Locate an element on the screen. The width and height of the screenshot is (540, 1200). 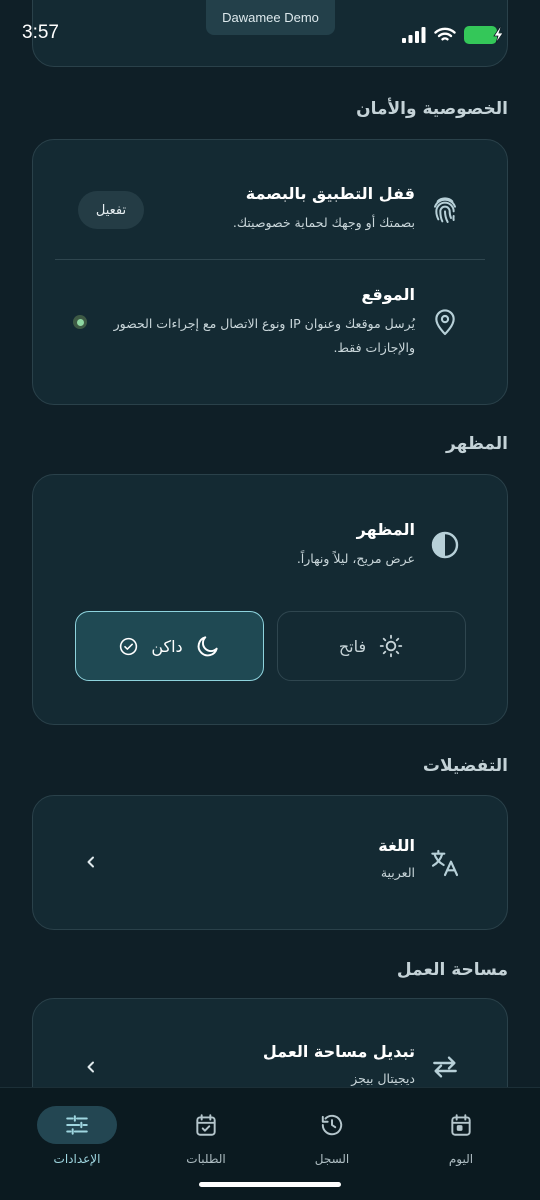
location-subtitle-line2: والإجازات فقط. is located at coordinates (374, 347).